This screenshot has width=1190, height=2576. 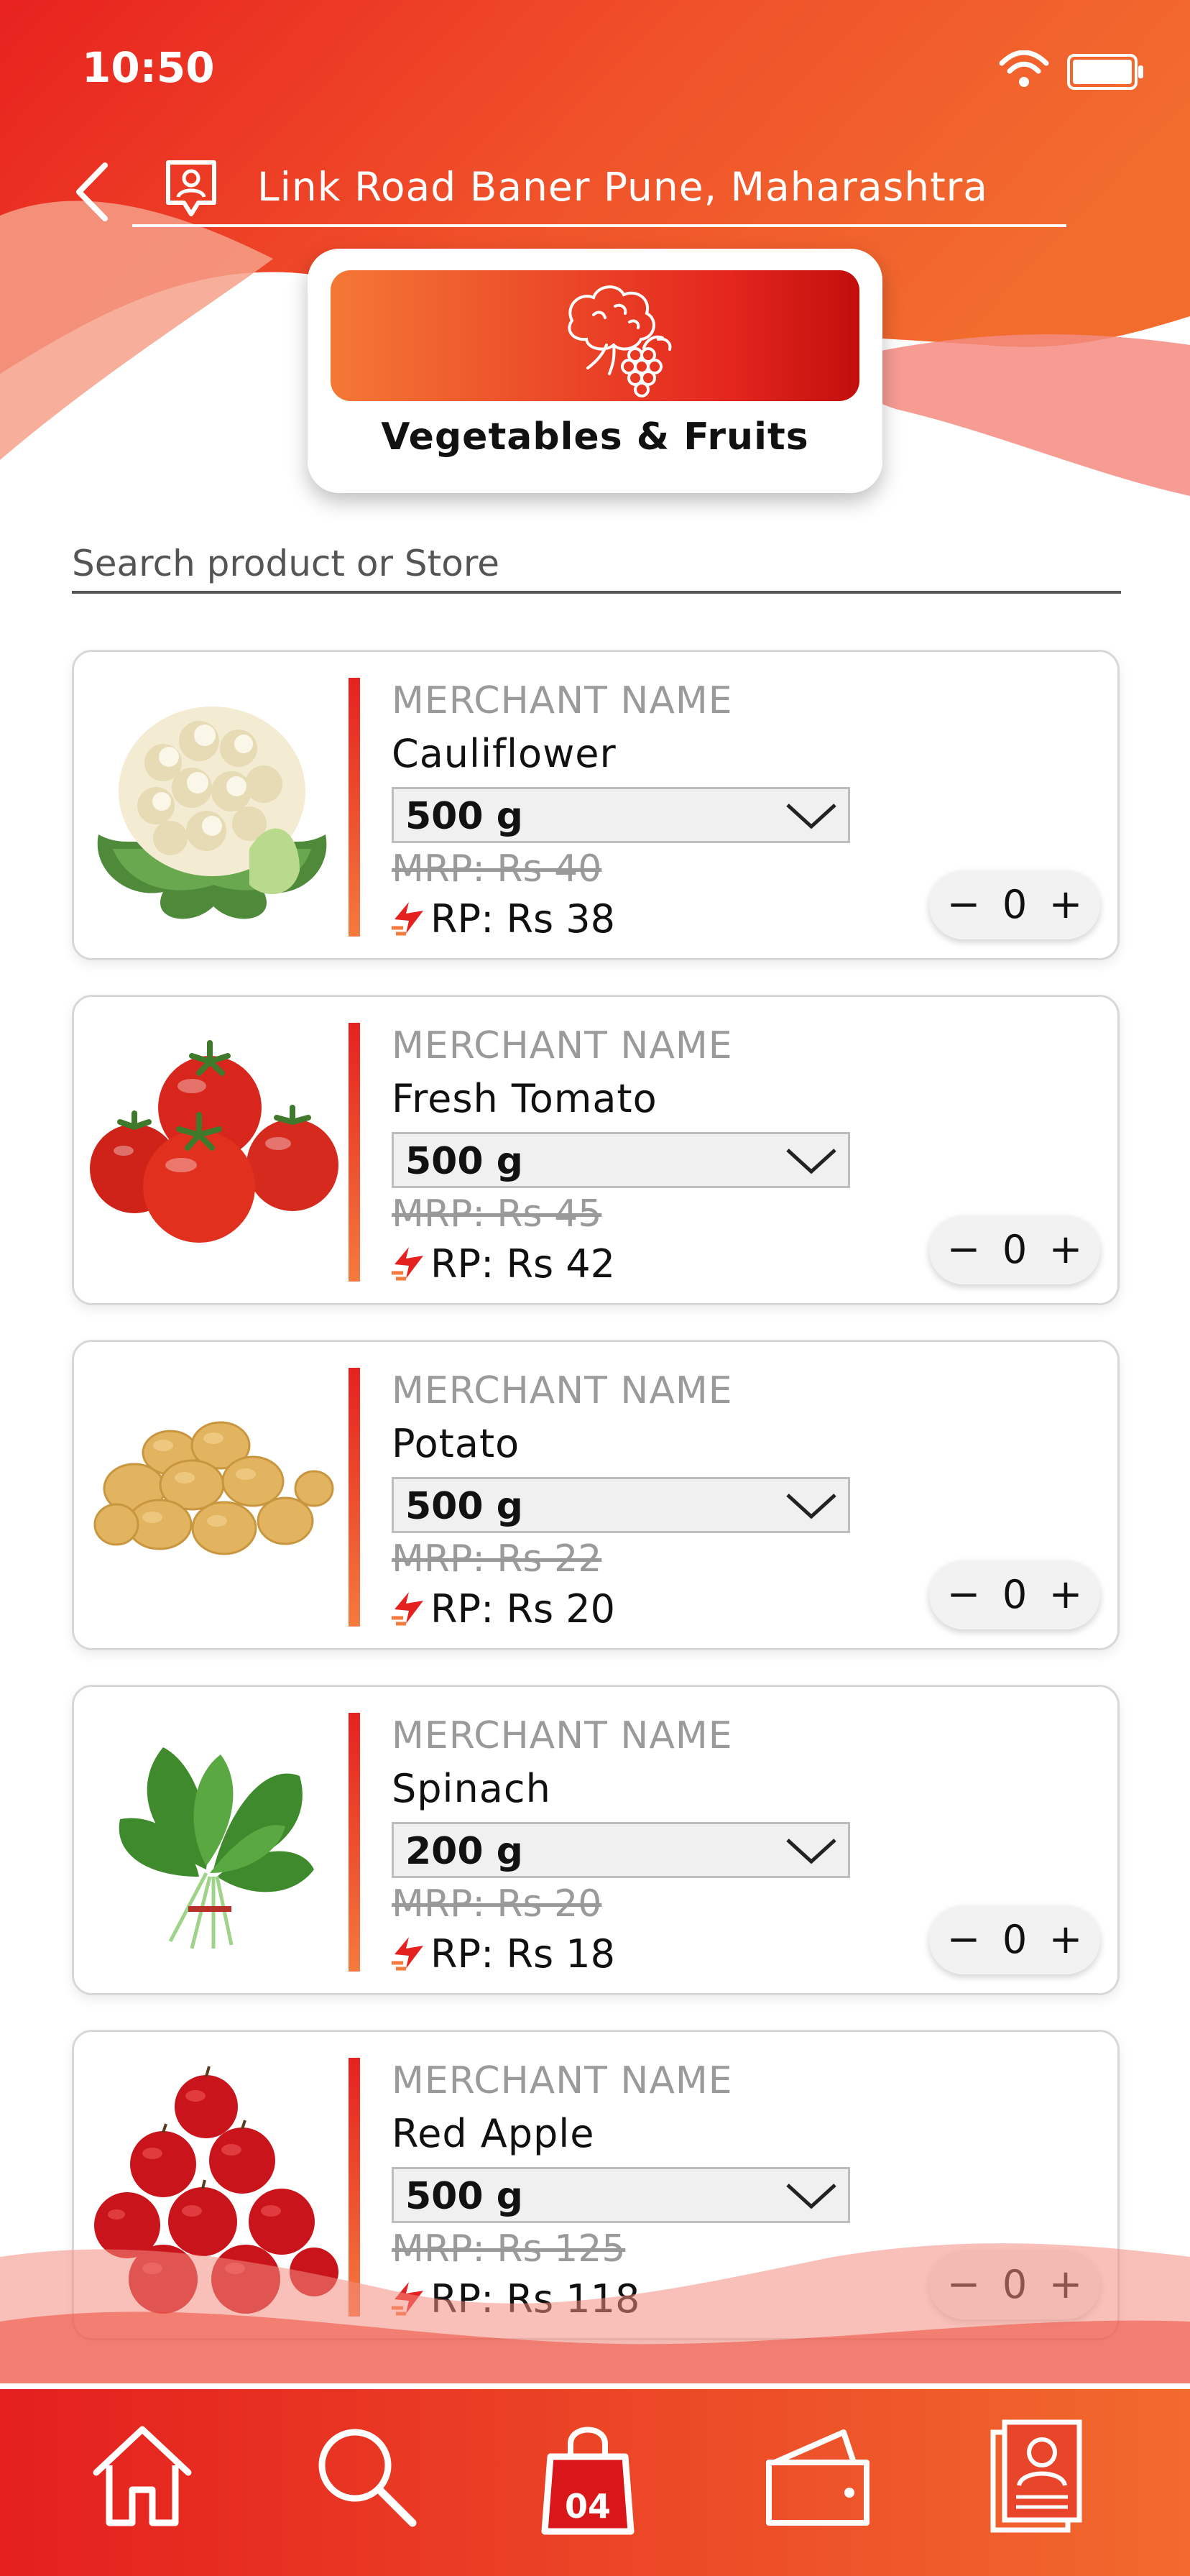 What do you see at coordinates (456, 1443) in the screenshot?
I see `product-name: Potato` at bounding box center [456, 1443].